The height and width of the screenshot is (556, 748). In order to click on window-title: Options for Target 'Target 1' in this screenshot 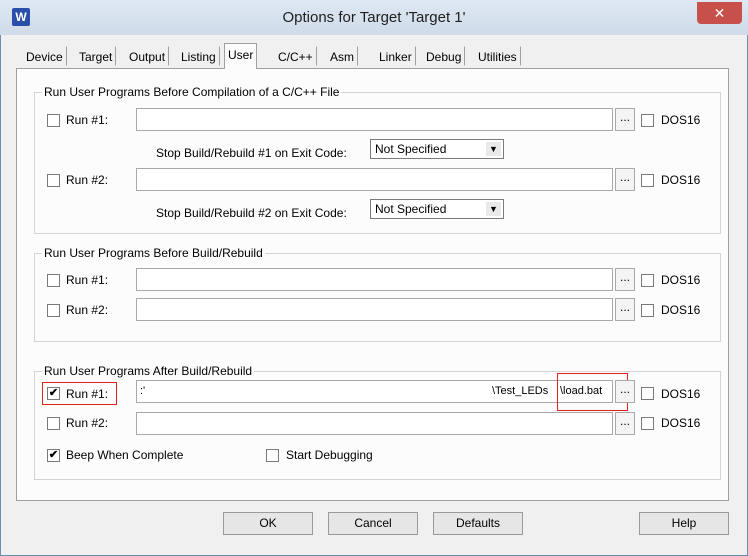, I will do `click(374, 17)`.